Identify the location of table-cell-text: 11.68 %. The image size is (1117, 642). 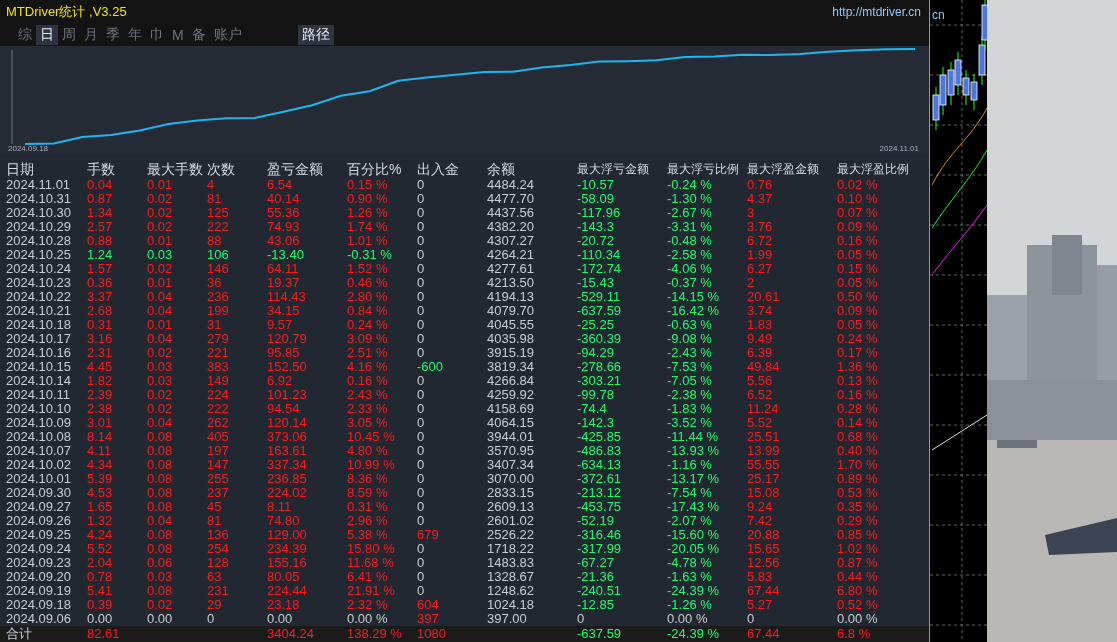
(371, 563).